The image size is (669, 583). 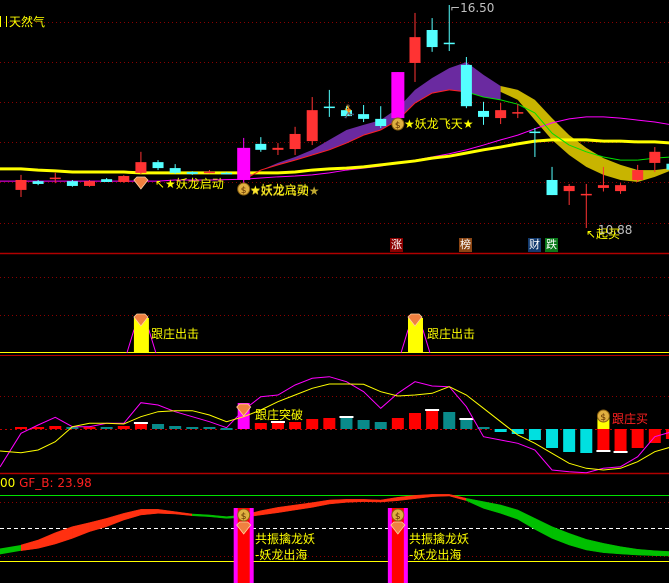 I want to click on panel4-signal-label-a2: -妖龙出海, so click(x=281, y=555).